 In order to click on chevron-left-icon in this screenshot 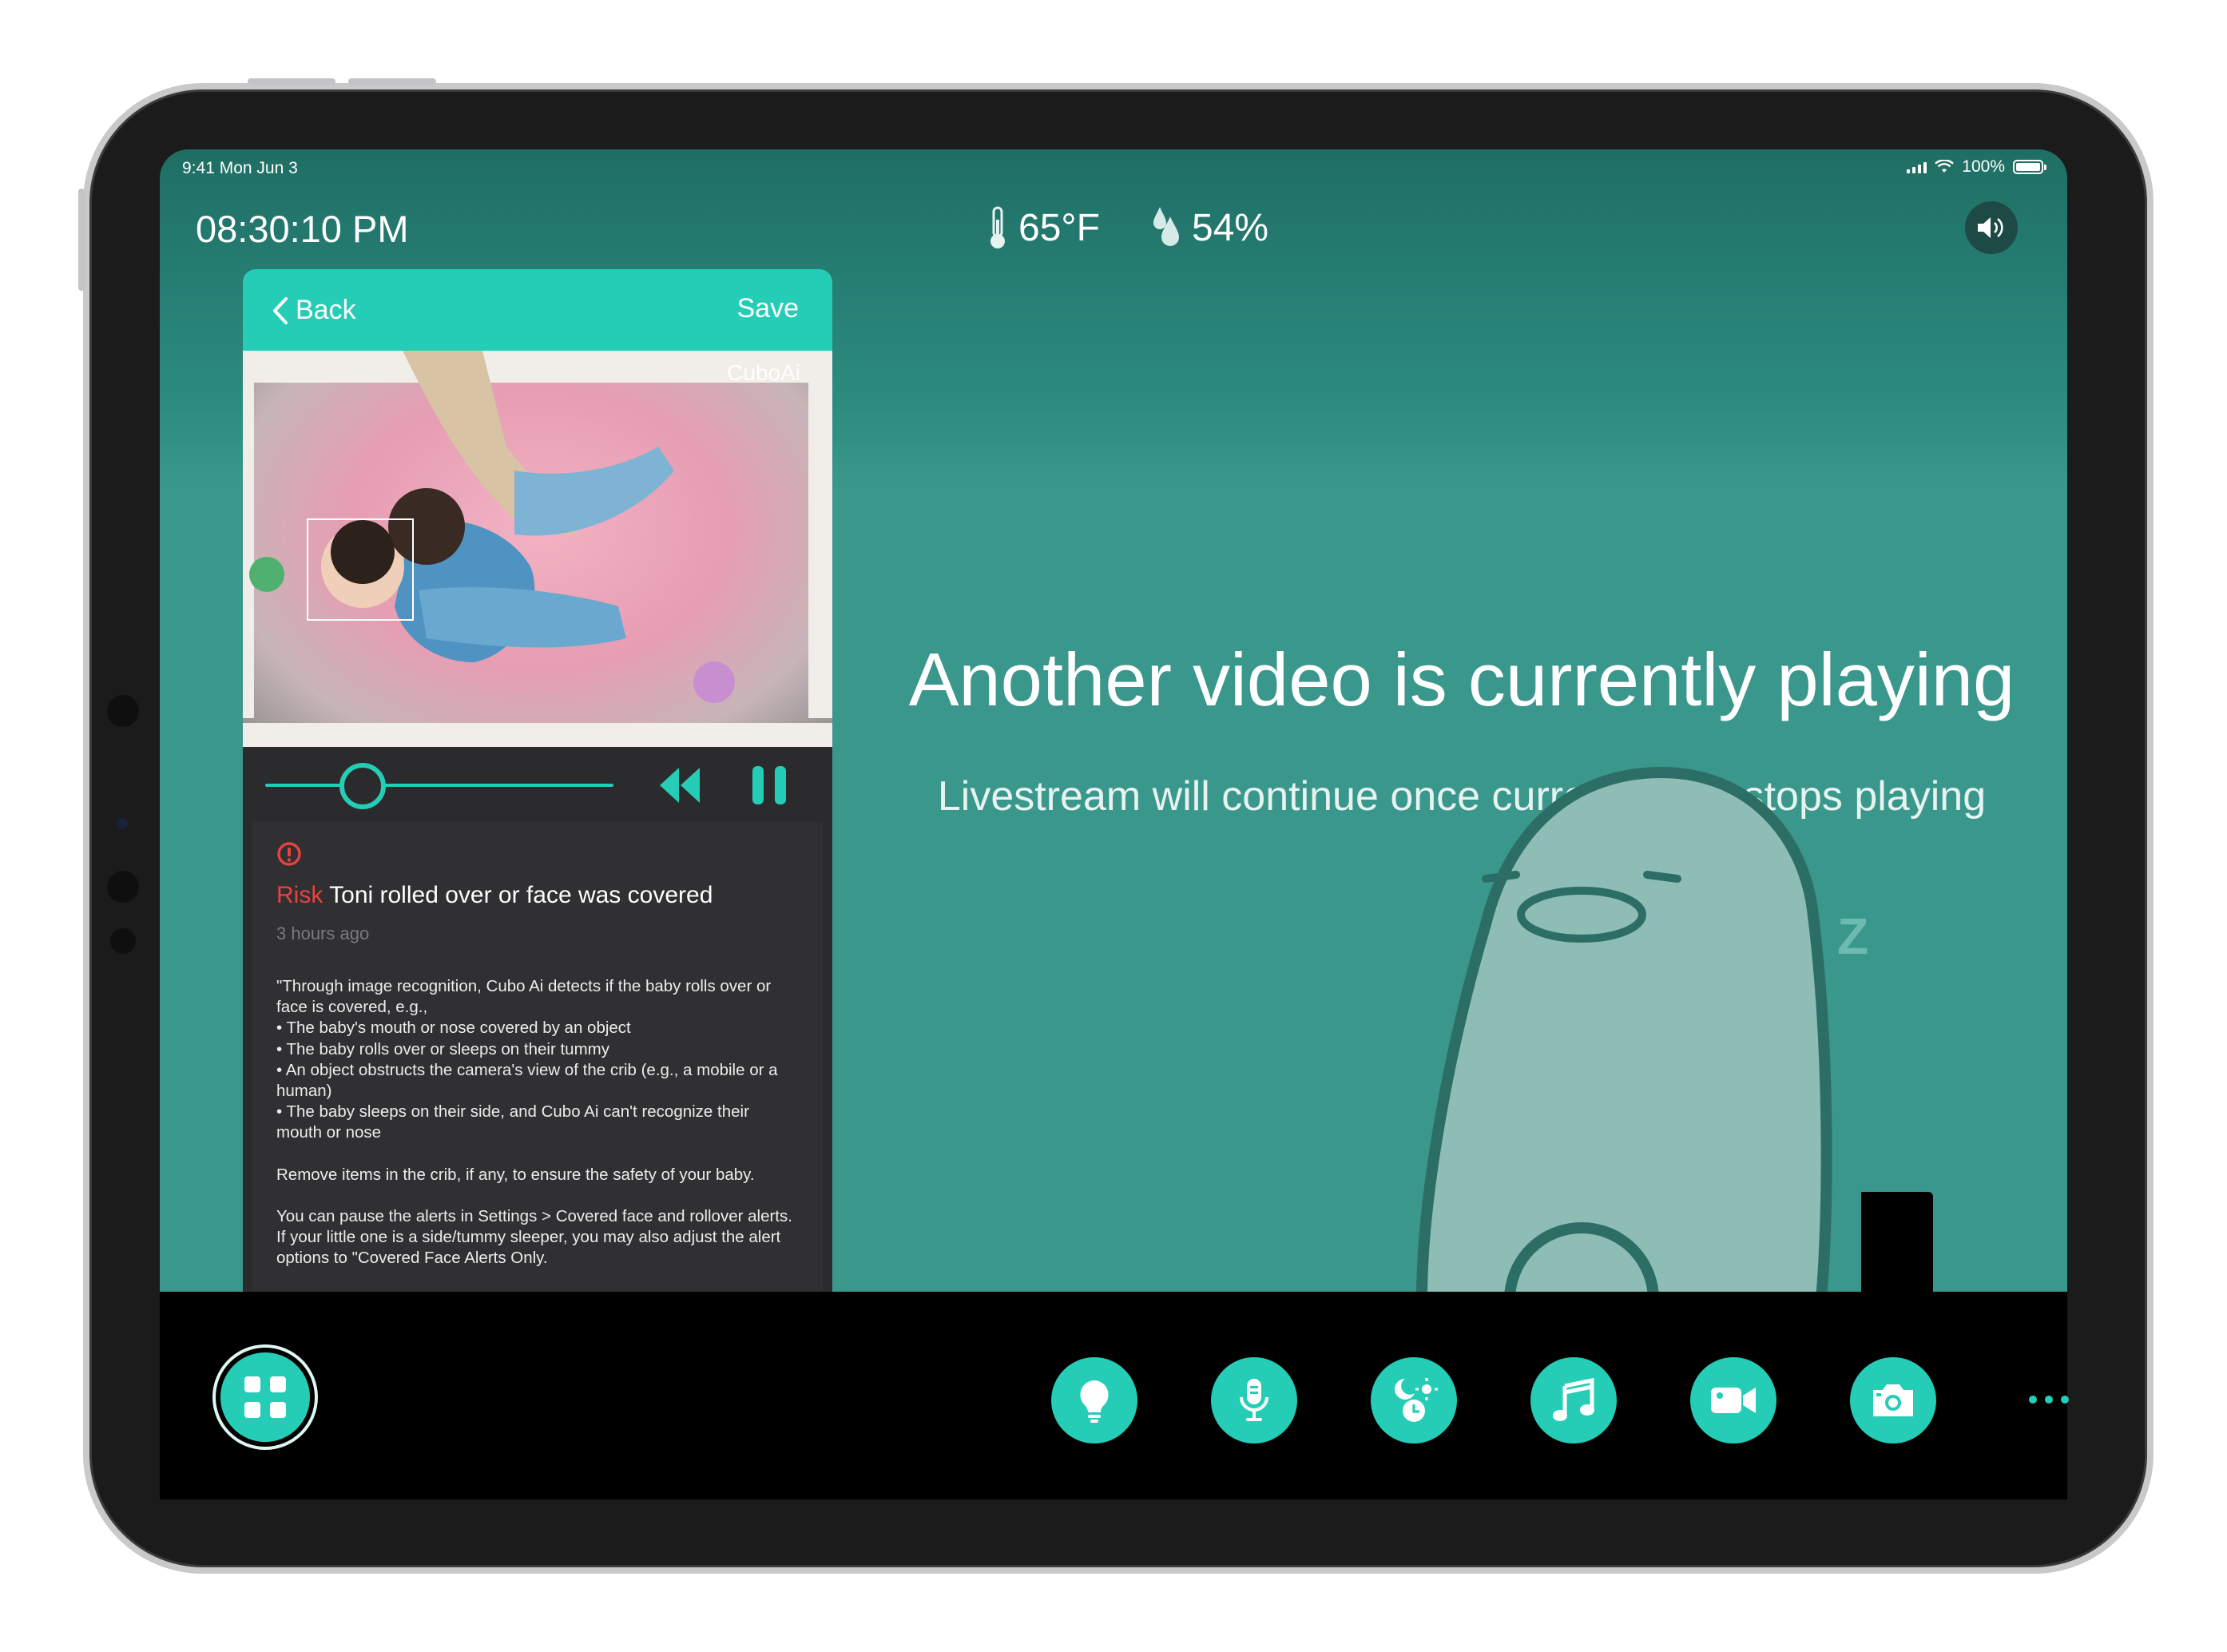, I will do `click(281, 310)`.